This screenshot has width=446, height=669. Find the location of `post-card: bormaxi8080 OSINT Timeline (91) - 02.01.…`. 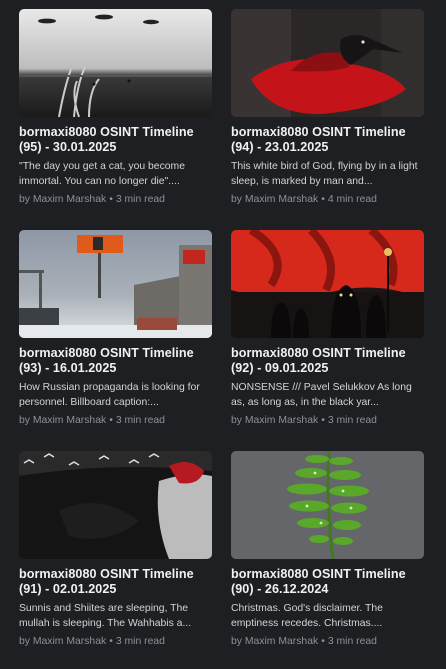

post-card: bormaxi8080 OSINT Timeline (91) - 02.01.… is located at coordinates (115, 560).